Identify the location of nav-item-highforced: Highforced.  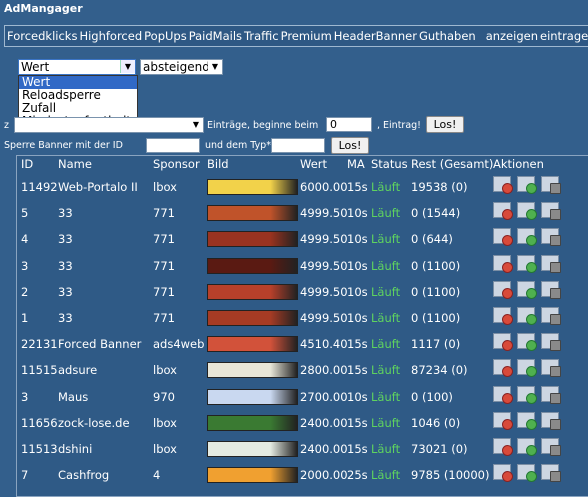
(109, 36).